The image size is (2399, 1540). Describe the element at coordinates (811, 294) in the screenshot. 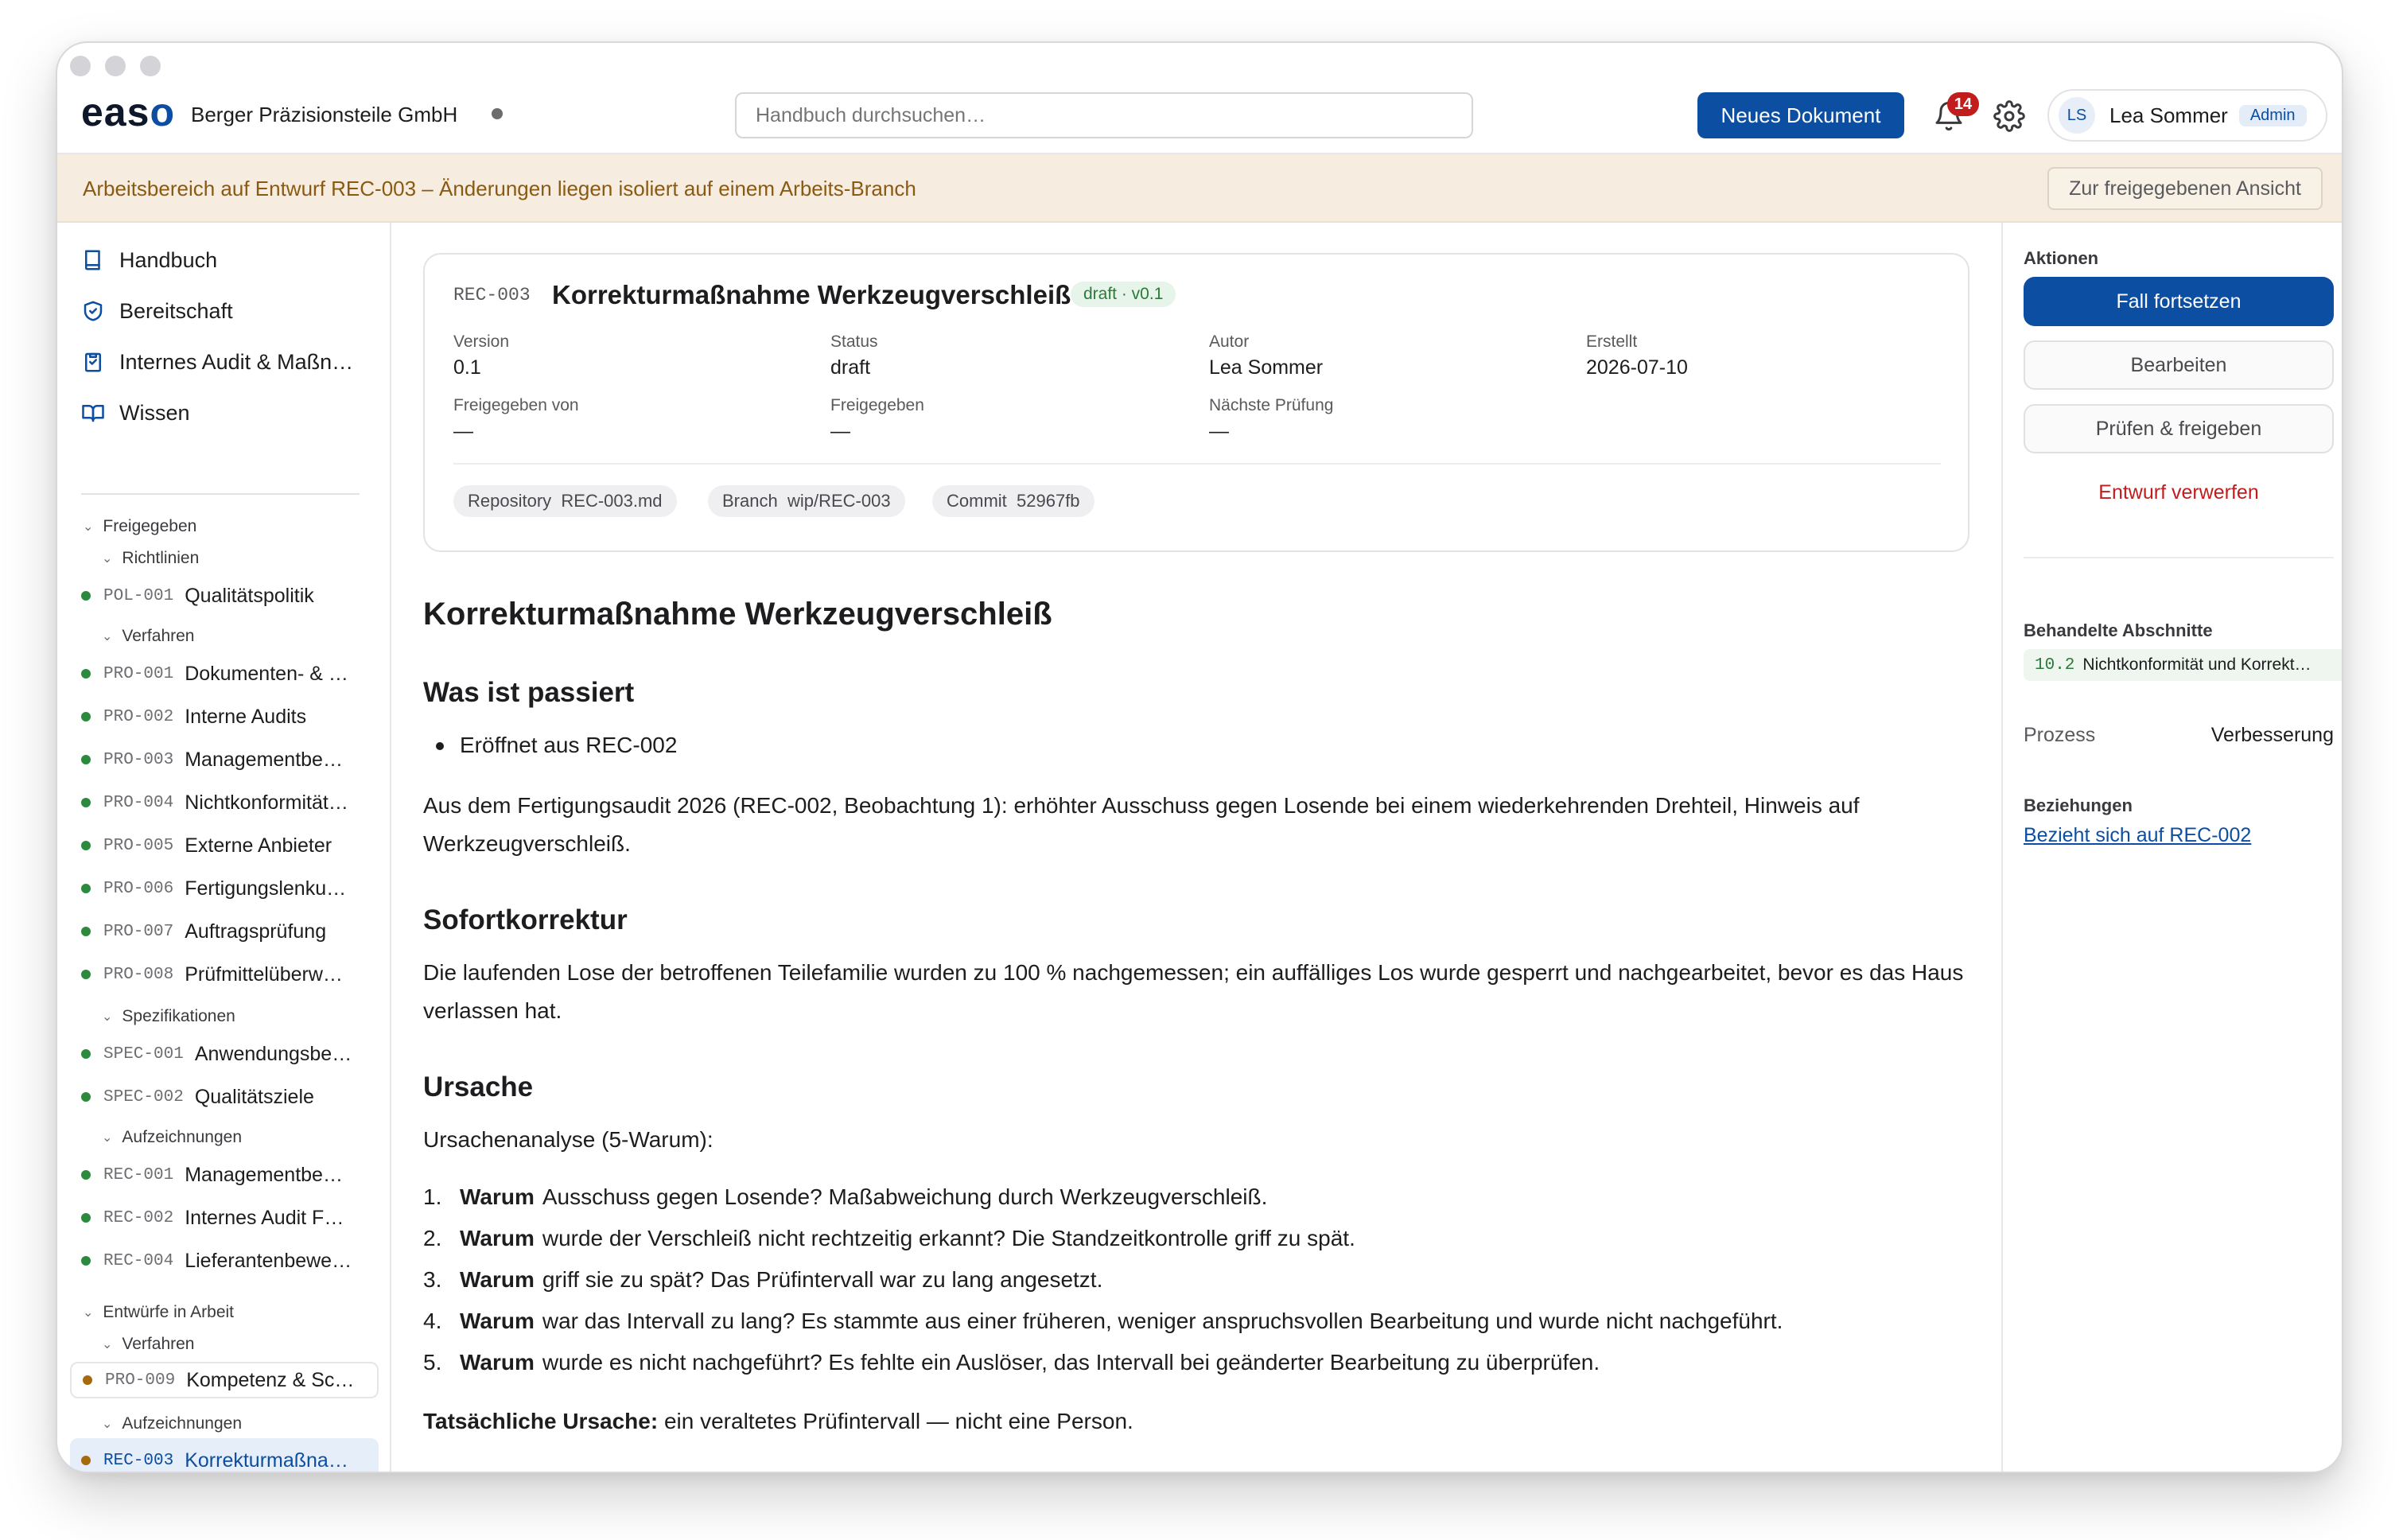

I see `document-title: Korrekturmaßnahme Werkzeugverschleiß` at that location.